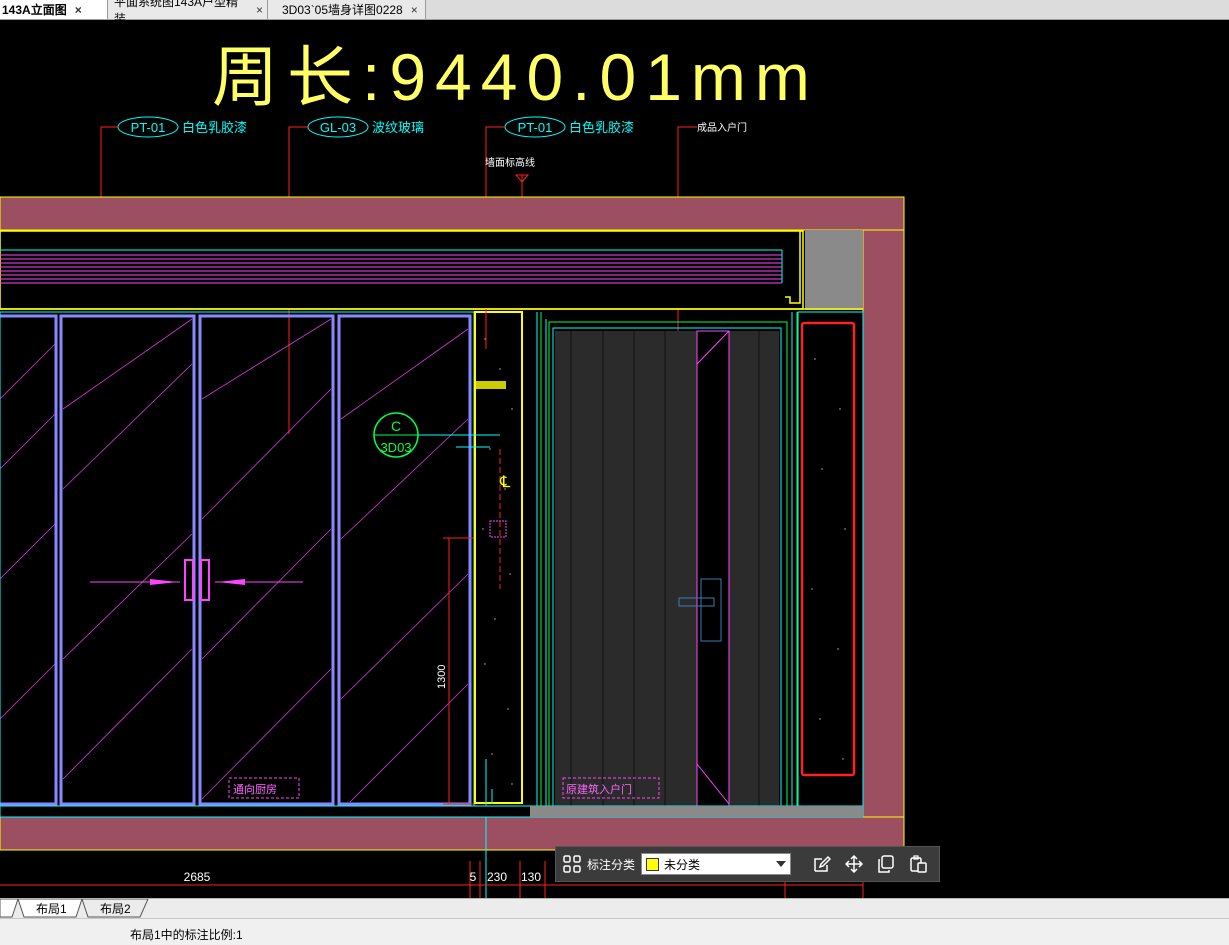 This screenshot has height=945, width=1229. I want to click on ceiling-gray-block, so click(834, 270).